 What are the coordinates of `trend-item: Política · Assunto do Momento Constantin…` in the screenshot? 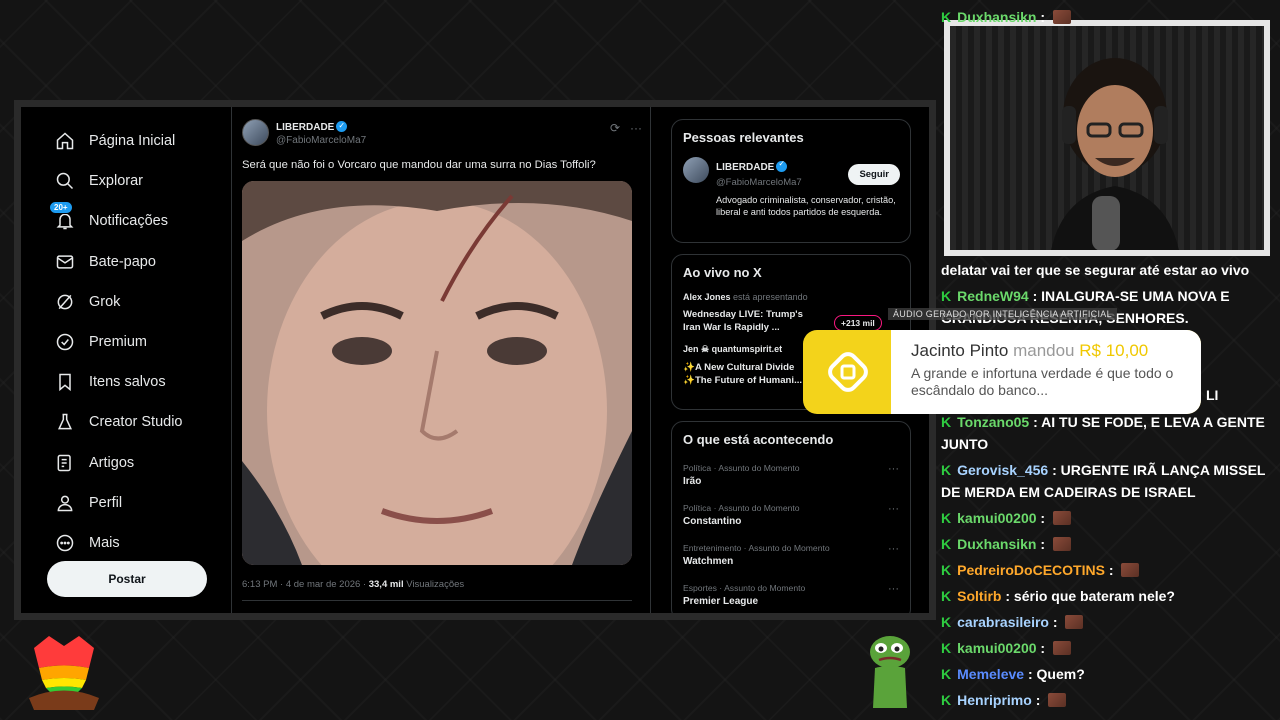 It's located at (791, 515).